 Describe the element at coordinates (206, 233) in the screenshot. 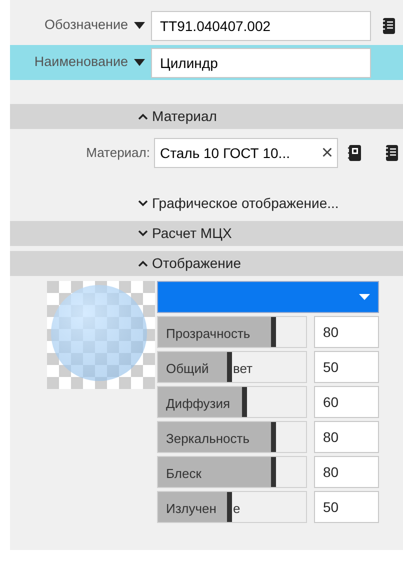

I see `section-header: Расчет МЦХ` at that location.